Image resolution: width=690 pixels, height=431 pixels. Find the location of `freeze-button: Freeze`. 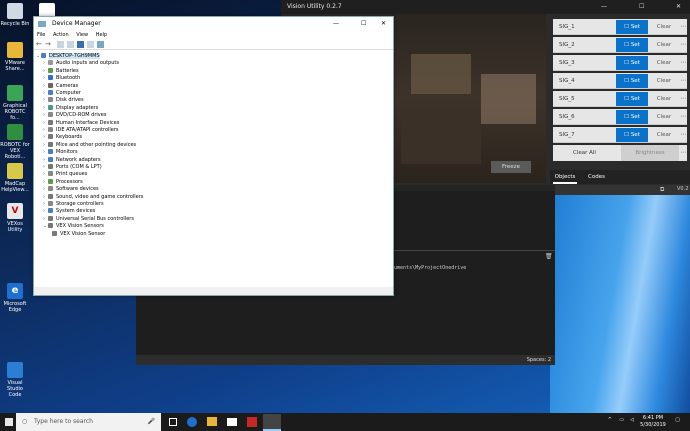

freeze-button: Freeze is located at coordinates (511, 167).